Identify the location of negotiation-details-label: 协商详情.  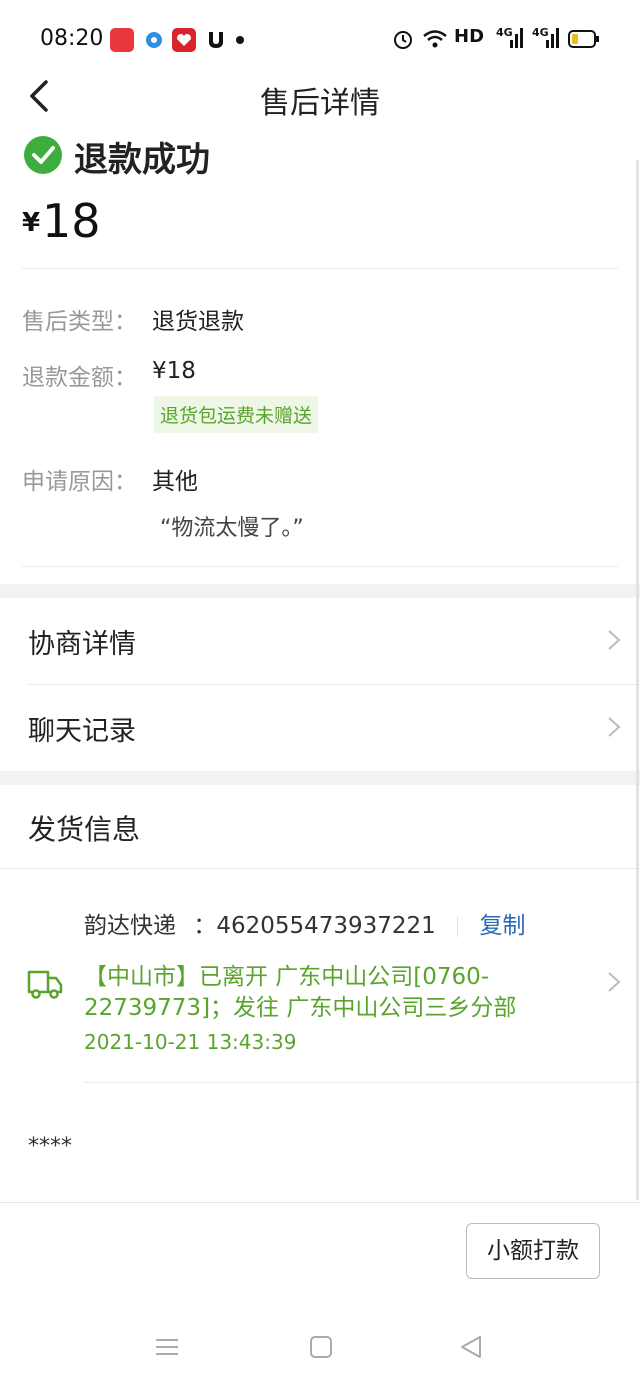
(82, 644).